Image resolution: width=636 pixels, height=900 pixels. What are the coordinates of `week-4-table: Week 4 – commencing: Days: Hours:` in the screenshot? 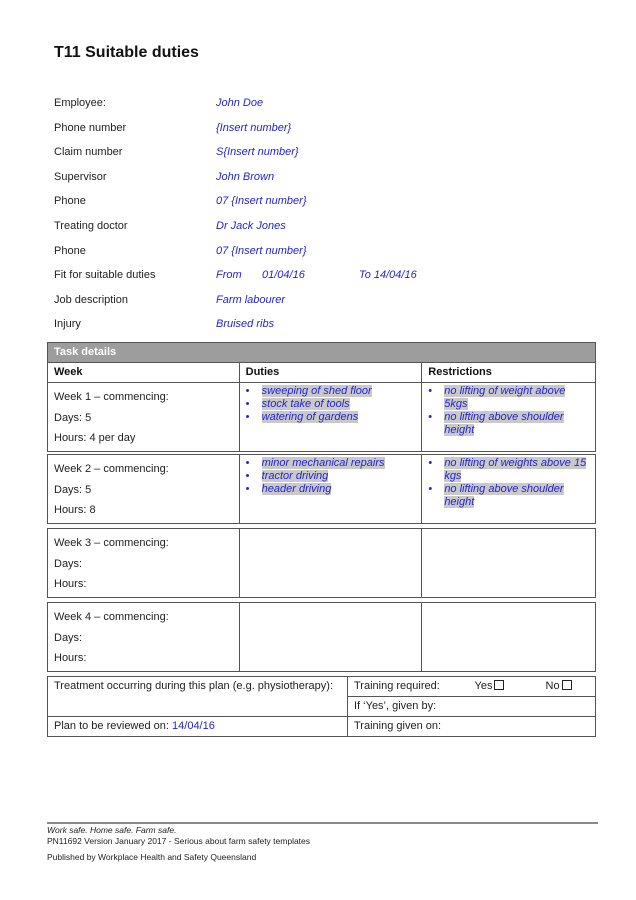 It's located at (321, 637).